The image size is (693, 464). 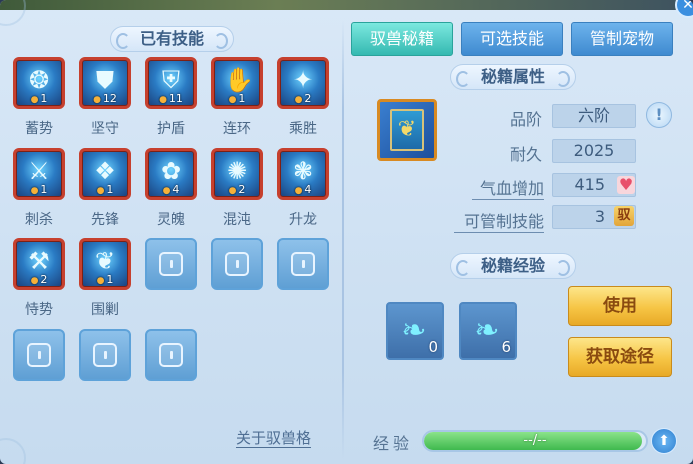 I want to click on skill-name: 灵魄, so click(x=171, y=220).